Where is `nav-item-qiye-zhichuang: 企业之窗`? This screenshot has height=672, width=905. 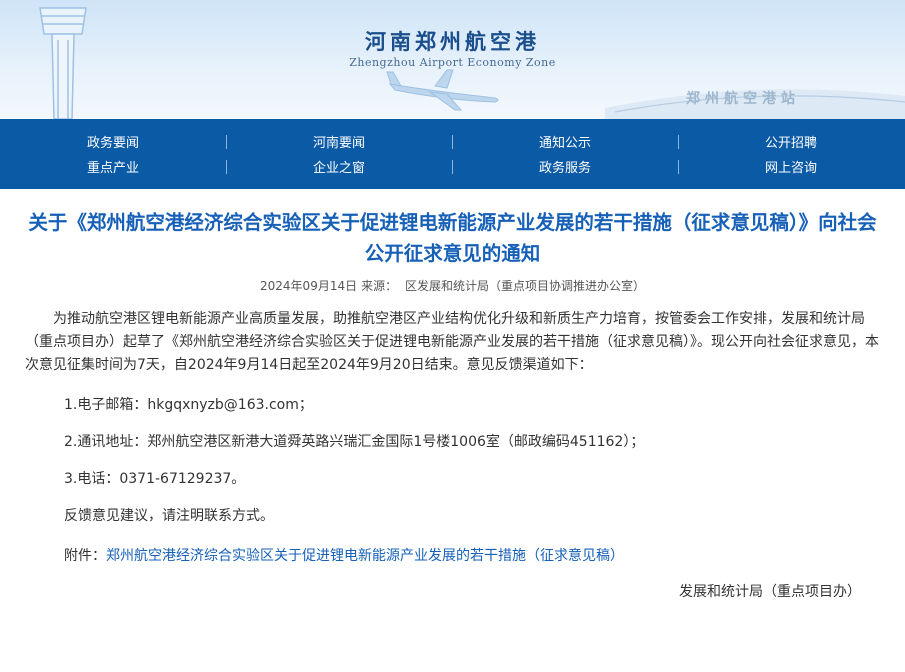
nav-item-qiye-zhichuang: 企业之窗 is located at coordinates (339, 166).